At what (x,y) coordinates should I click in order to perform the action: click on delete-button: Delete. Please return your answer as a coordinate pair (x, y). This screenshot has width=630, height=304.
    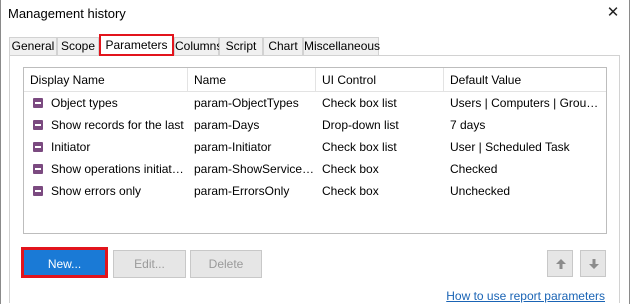
    Looking at the image, I should click on (226, 264).